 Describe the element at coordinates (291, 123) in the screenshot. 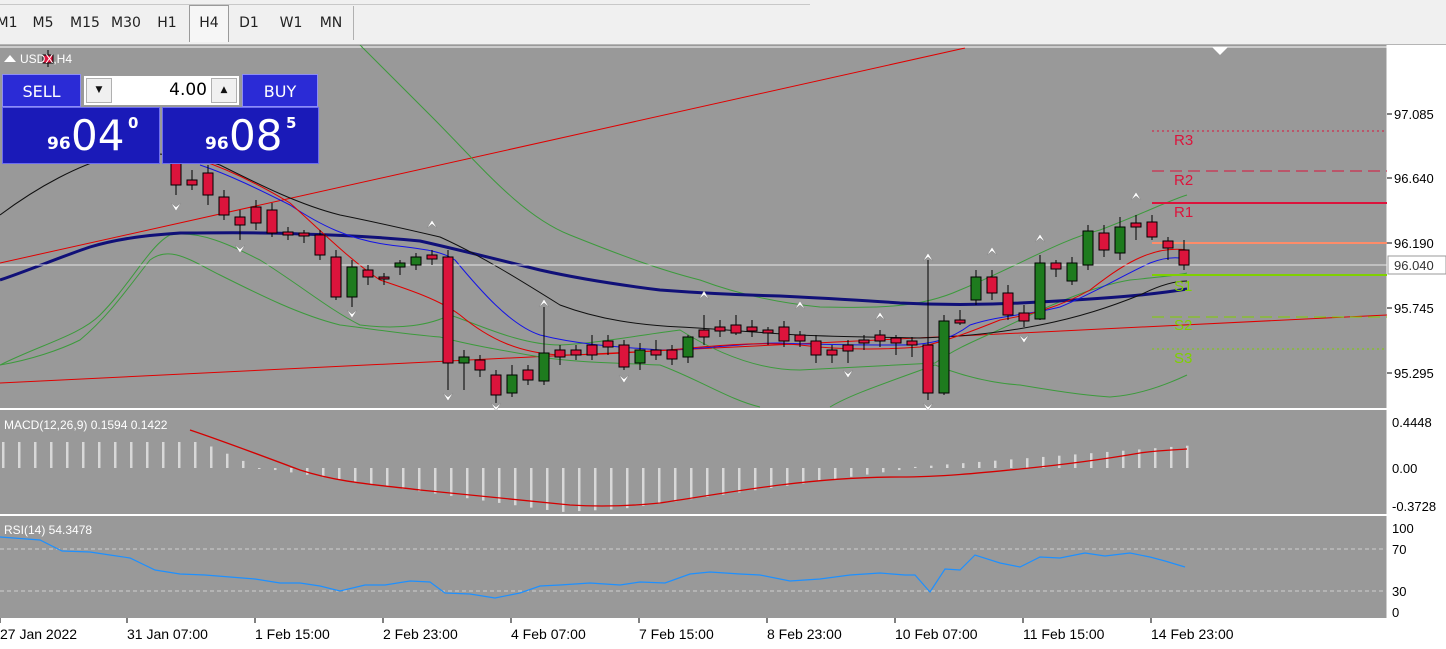

I see `buy-price-fraction: 5` at that location.